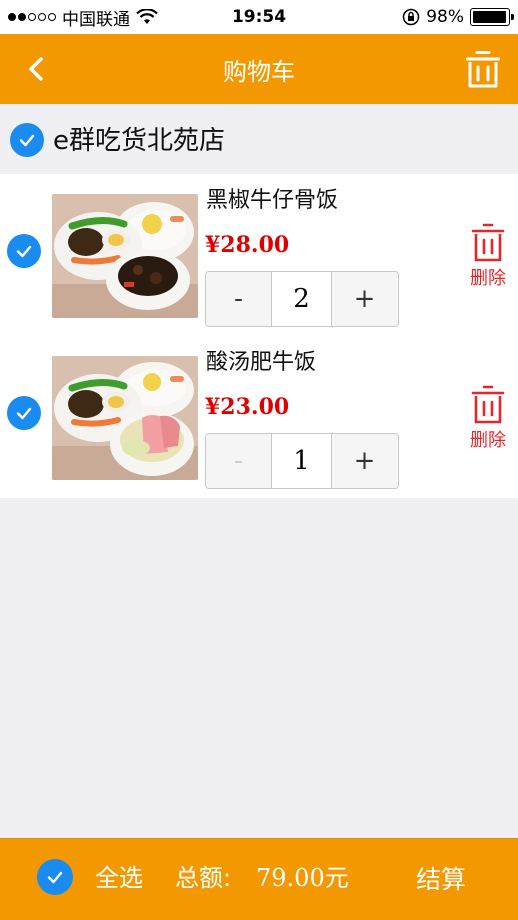 This screenshot has width=518, height=920. I want to click on wifi-icon, so click(147, 16).